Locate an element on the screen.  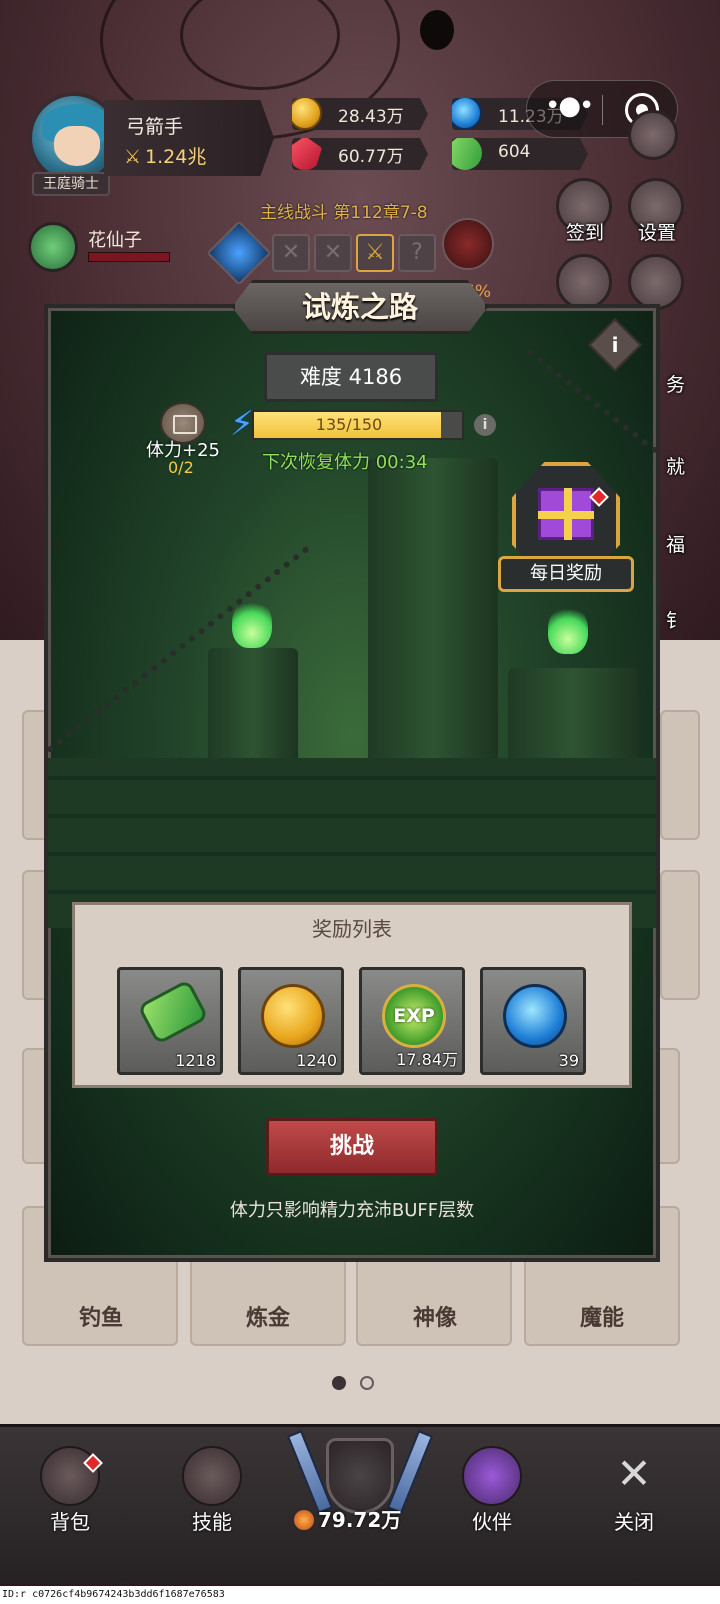
achievement-label: 就 is located at coordinates (676, 467).